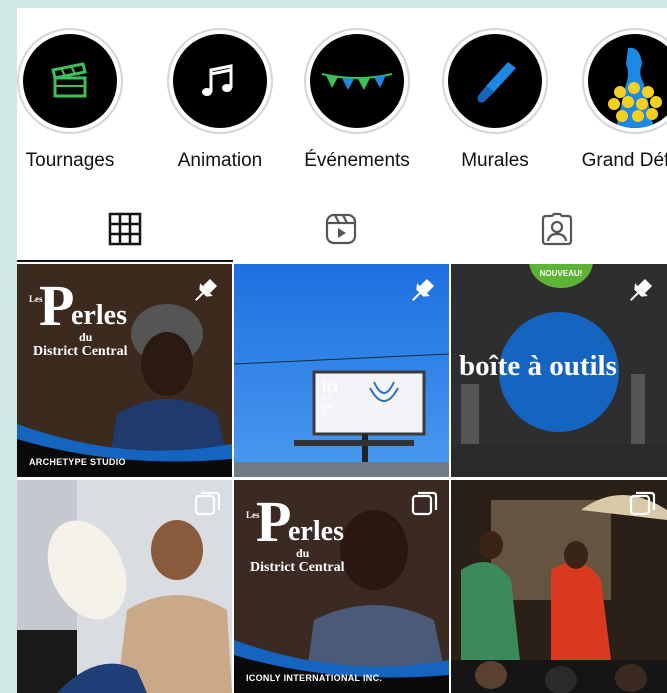 The width and height of the screenshot is (667, 693). I want to click on post-tile: ici à 2 pas du, so click(341, 370).